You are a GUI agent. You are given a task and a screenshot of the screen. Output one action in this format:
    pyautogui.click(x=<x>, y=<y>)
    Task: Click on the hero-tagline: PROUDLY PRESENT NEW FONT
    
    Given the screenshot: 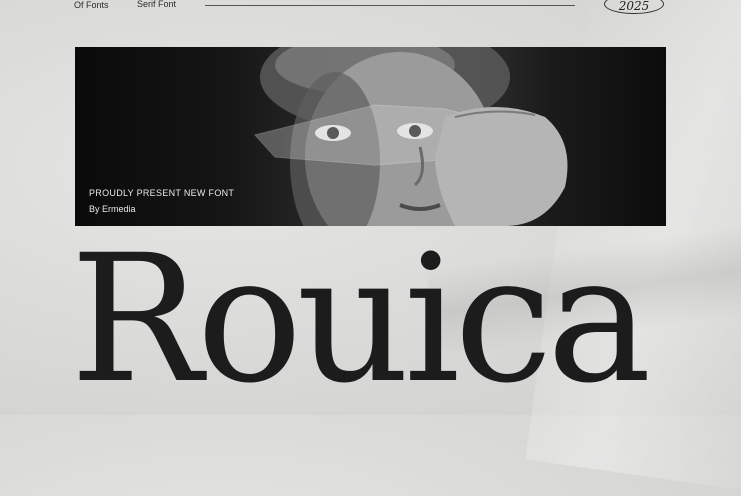 What is the action you would take?
    pyautogui.click(x=162, y=193)
    